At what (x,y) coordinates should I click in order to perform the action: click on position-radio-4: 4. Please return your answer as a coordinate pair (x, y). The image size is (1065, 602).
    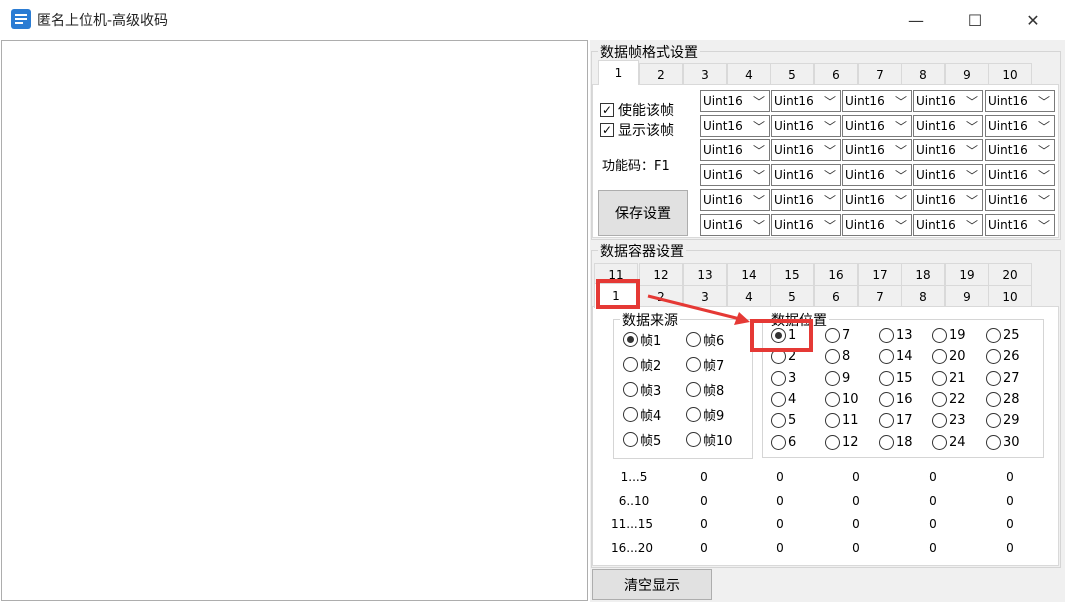
    Looking at the image, I should click on (783, 399).